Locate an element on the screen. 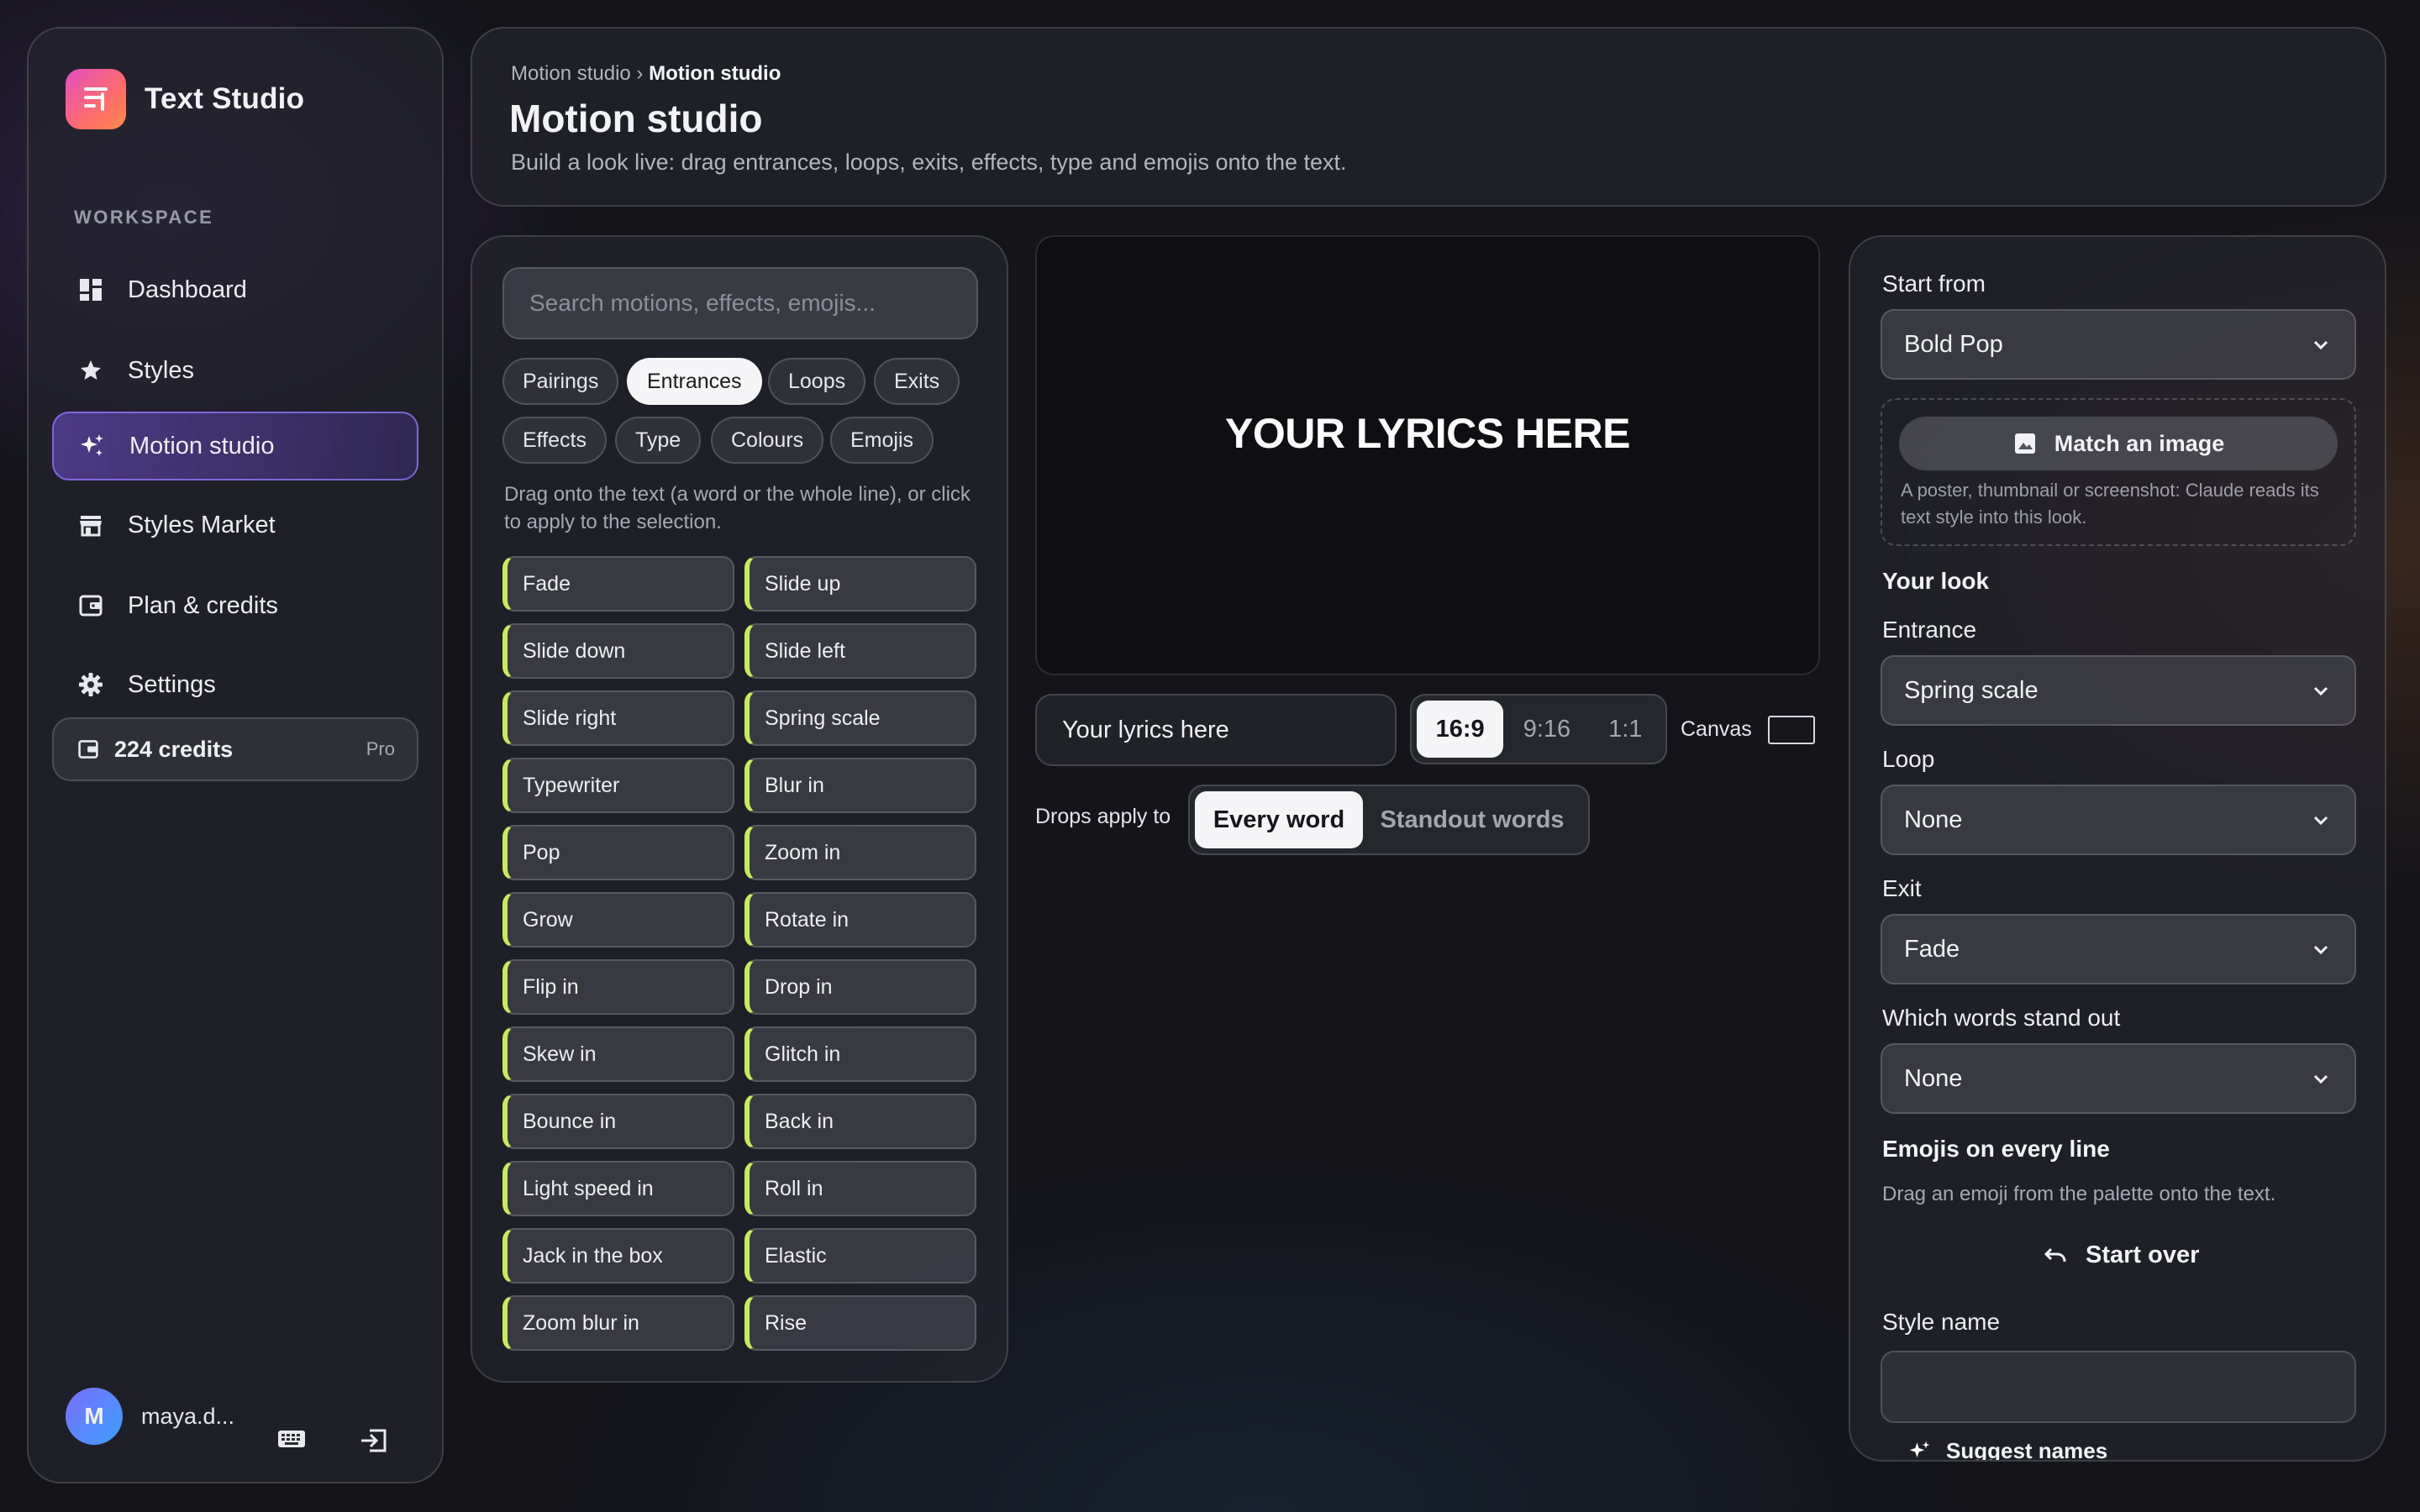 This screenshot has width=2420, height=1512. sidebar-item-styles: Styles is located at coordinates (235, 370).